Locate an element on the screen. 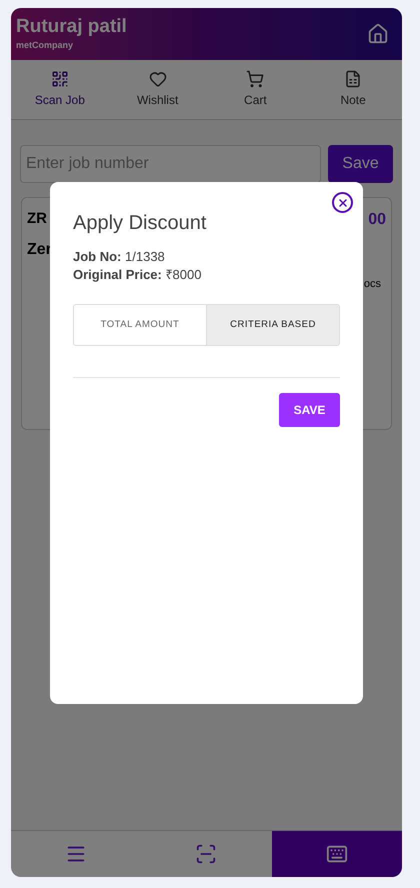 The width and height of the screenshot is (420, 888). close-icon is located at coordinates (342, 202).